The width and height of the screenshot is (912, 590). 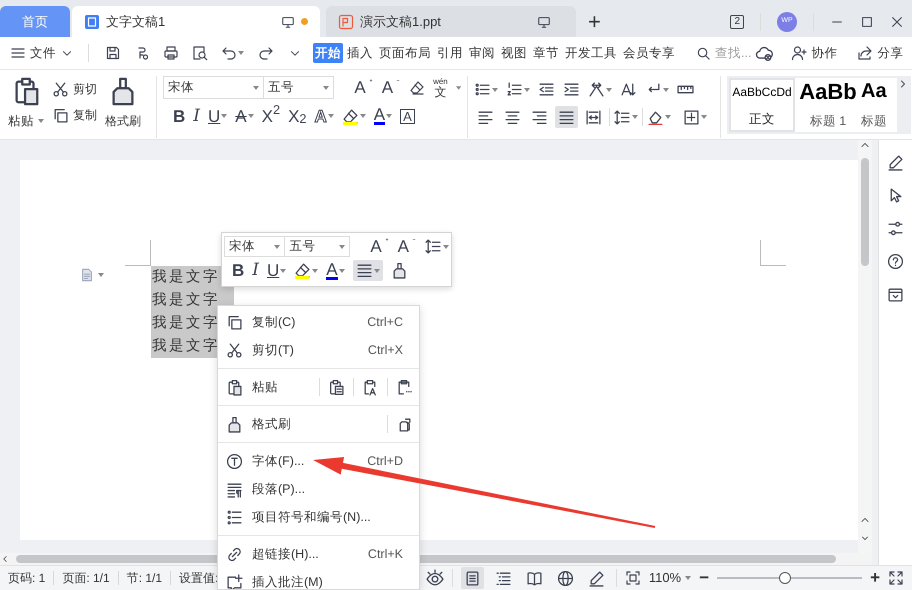 What do you see at coordinates (472, 578) in the screenshot?
I see `page-view-button` at bounding box center [472, 578].